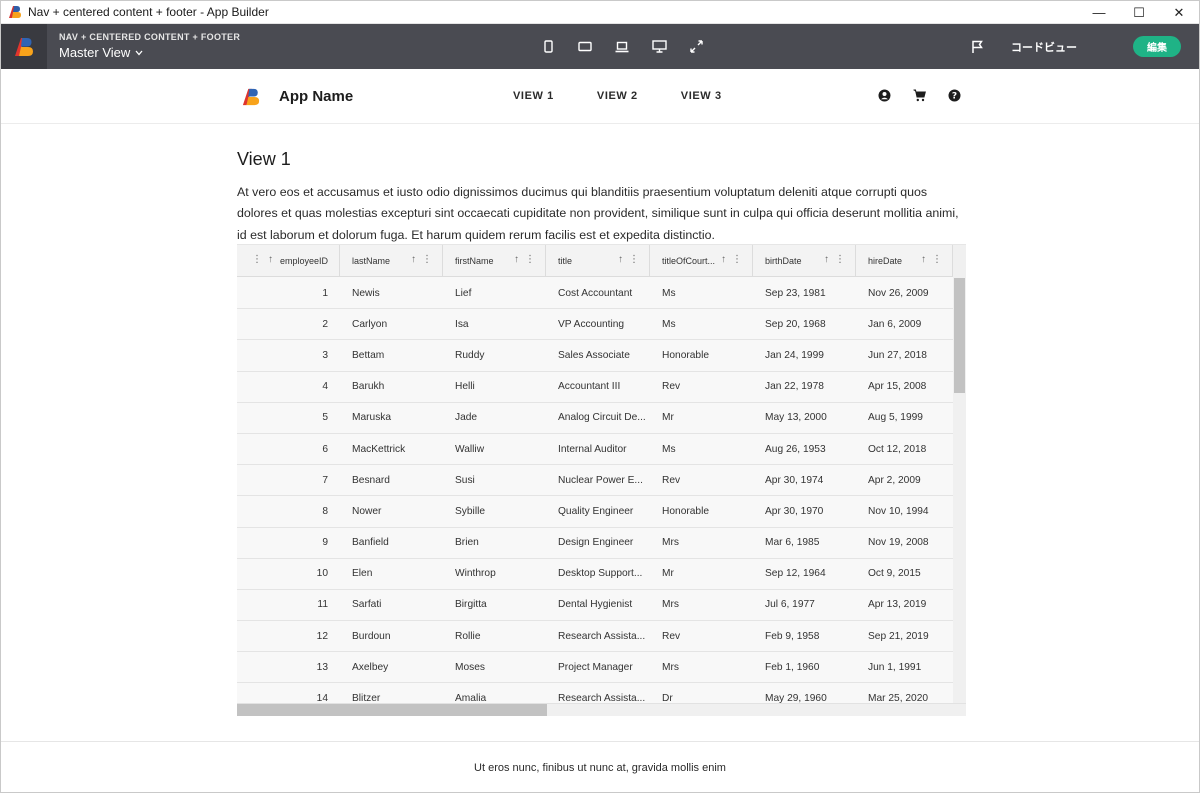  I want to click on table-cell: 14, so click(288, 693).